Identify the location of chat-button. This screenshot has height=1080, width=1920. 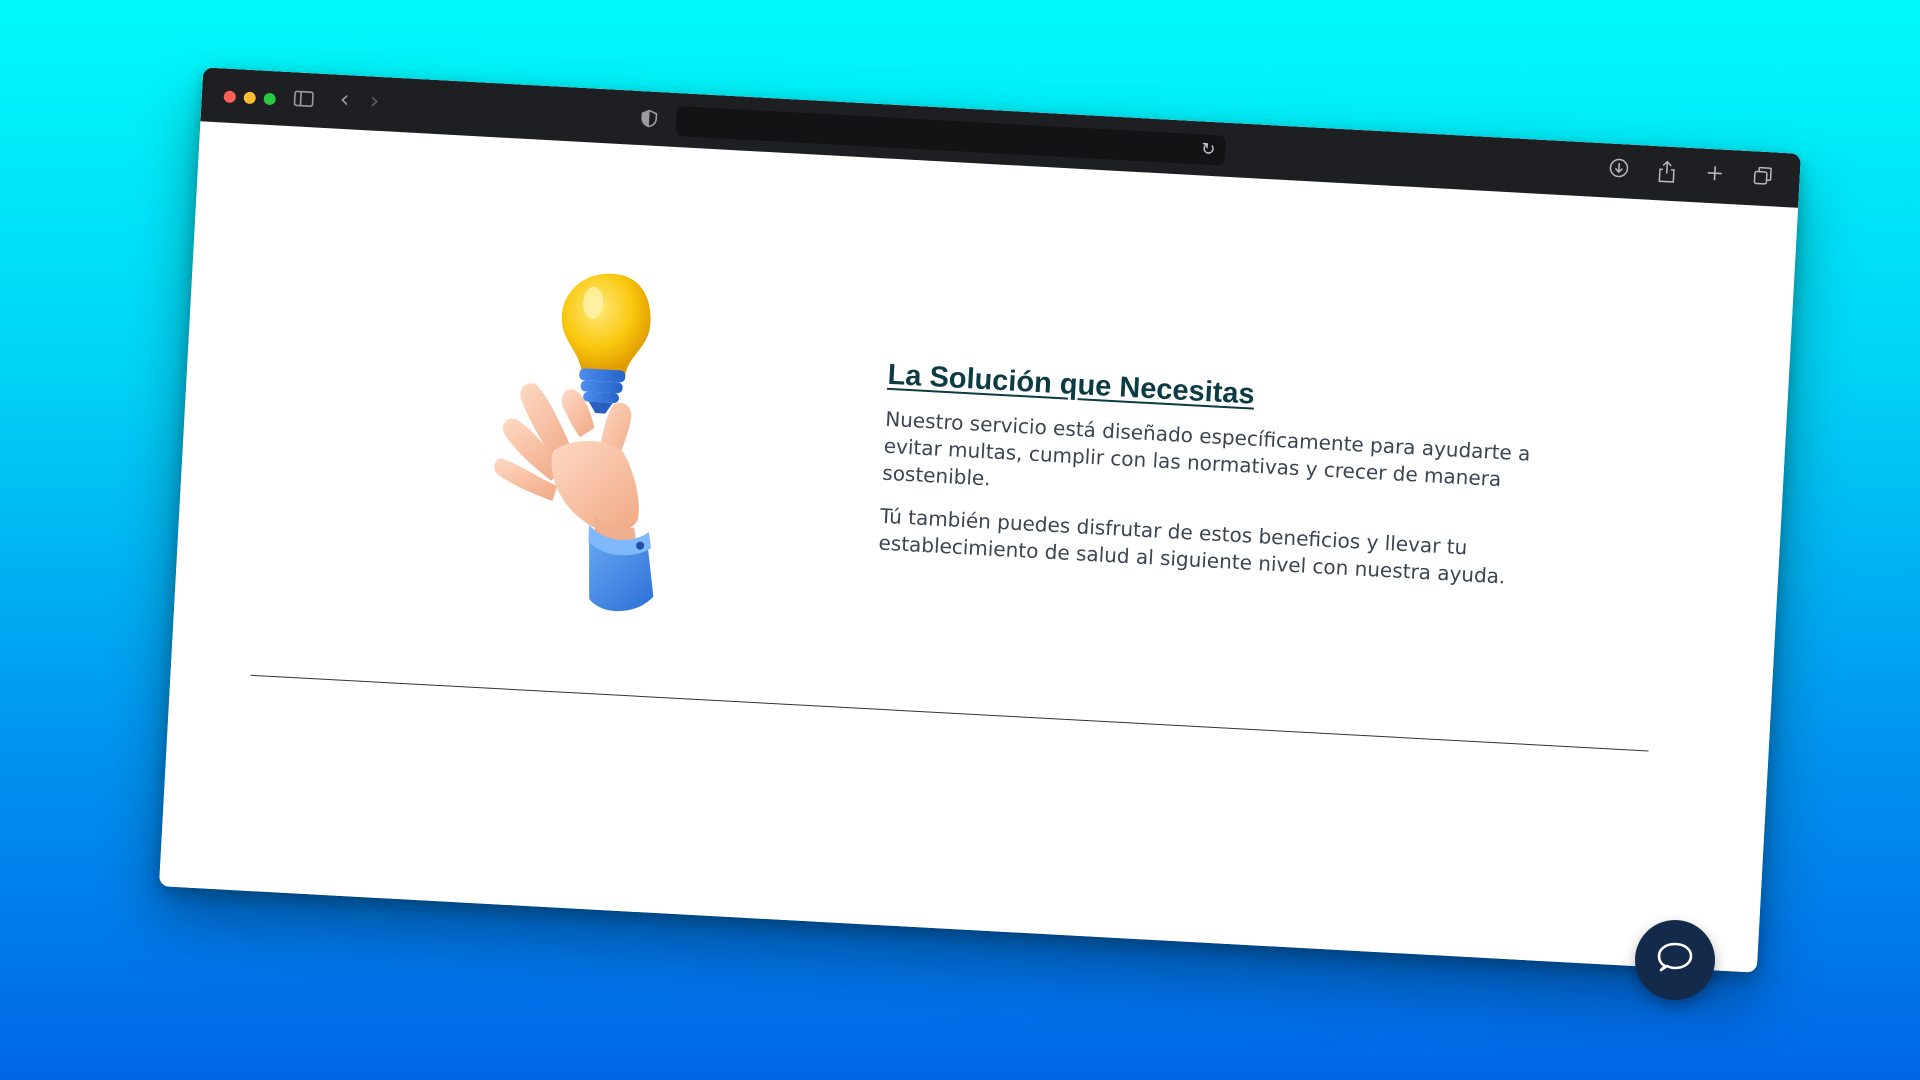
(1675, 960).